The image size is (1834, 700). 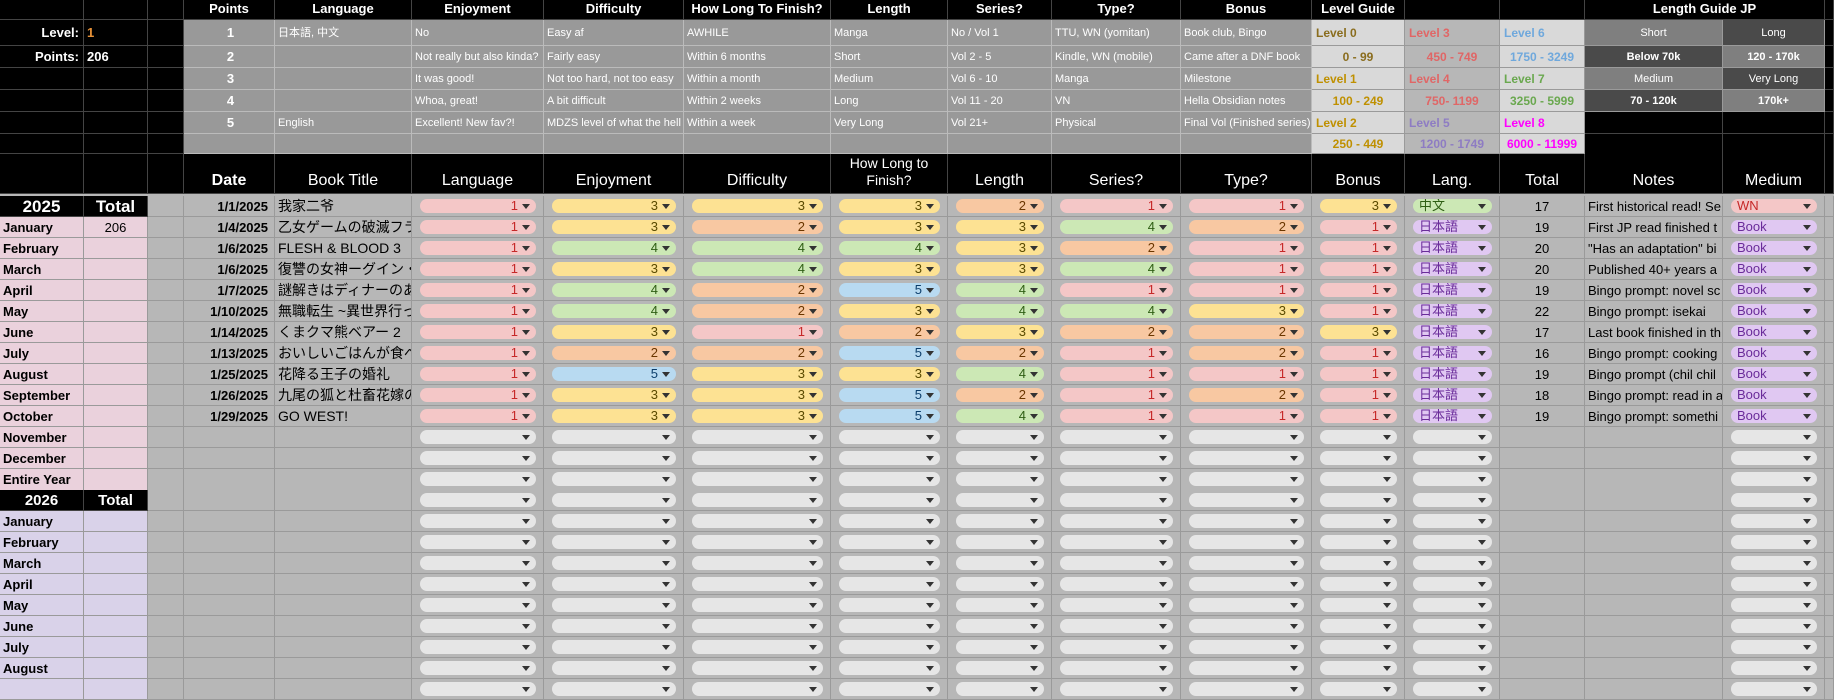 I want to click on notes-cell: Published 40+ years a, so click(x=1654, y=269).